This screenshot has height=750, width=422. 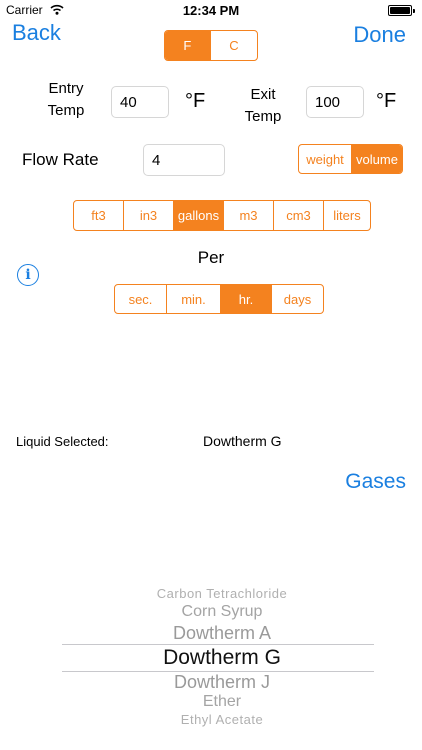 What do you see at coordinates (325, 159) in the screenshot?
I see `flow-mode-weight: weight` at bounding box center [325, 159].